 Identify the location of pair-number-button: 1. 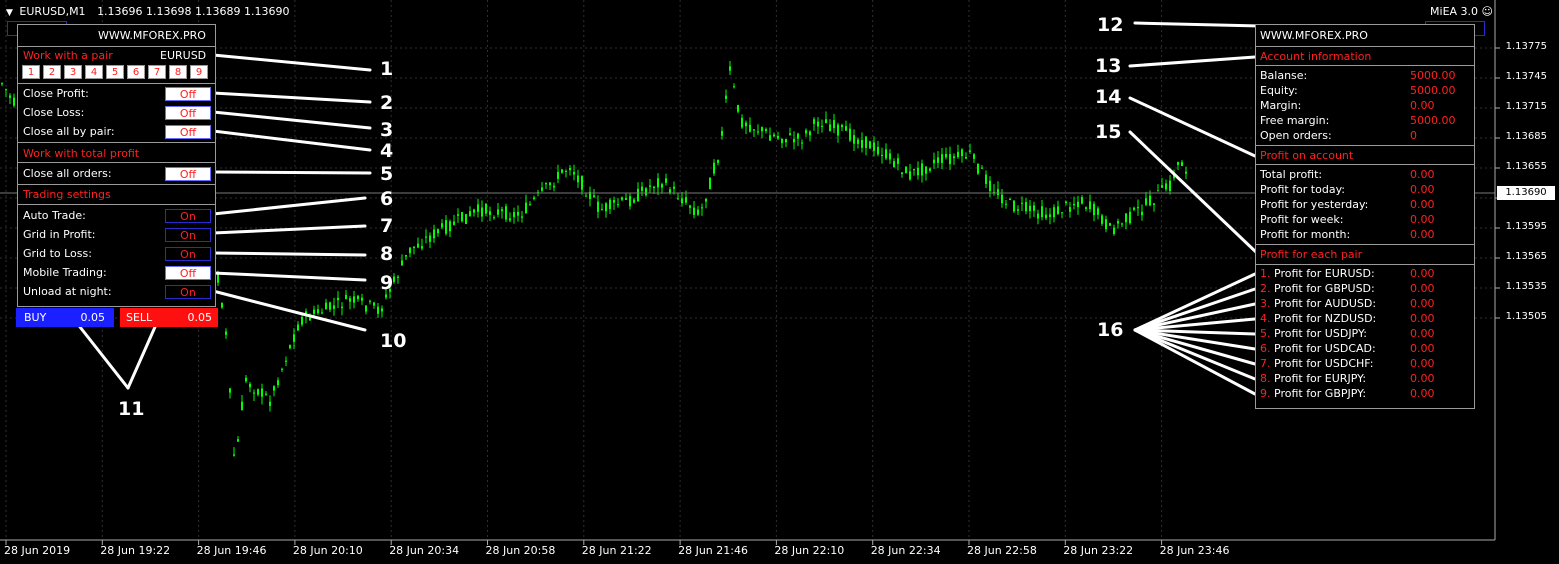
(31, 72).